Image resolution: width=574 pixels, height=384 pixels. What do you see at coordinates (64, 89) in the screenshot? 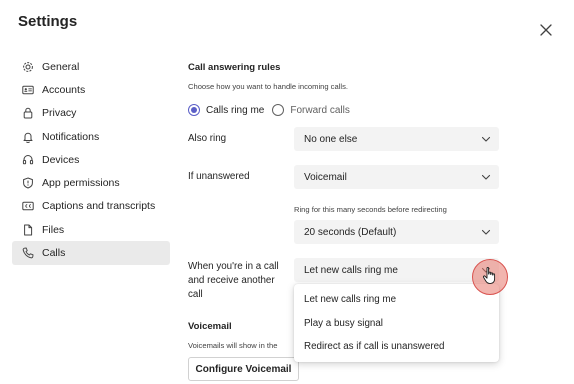
I see `sidebar-item-label: Accounts` at bounding box center [64, 89].